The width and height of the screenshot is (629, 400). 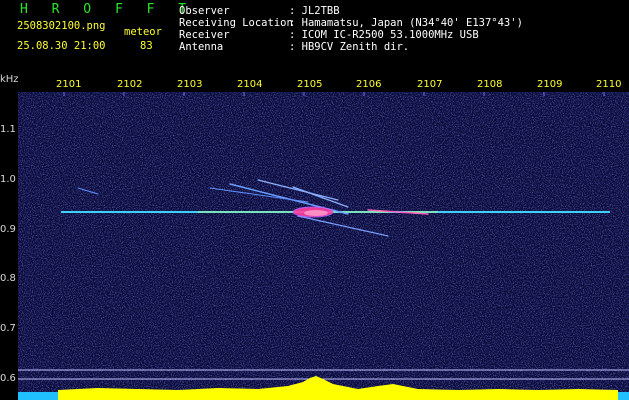 What do you see at coordinates (8, 229) in the screenshot?
I see `y-tick-label: 0.9` at bounding box center [8, 229].